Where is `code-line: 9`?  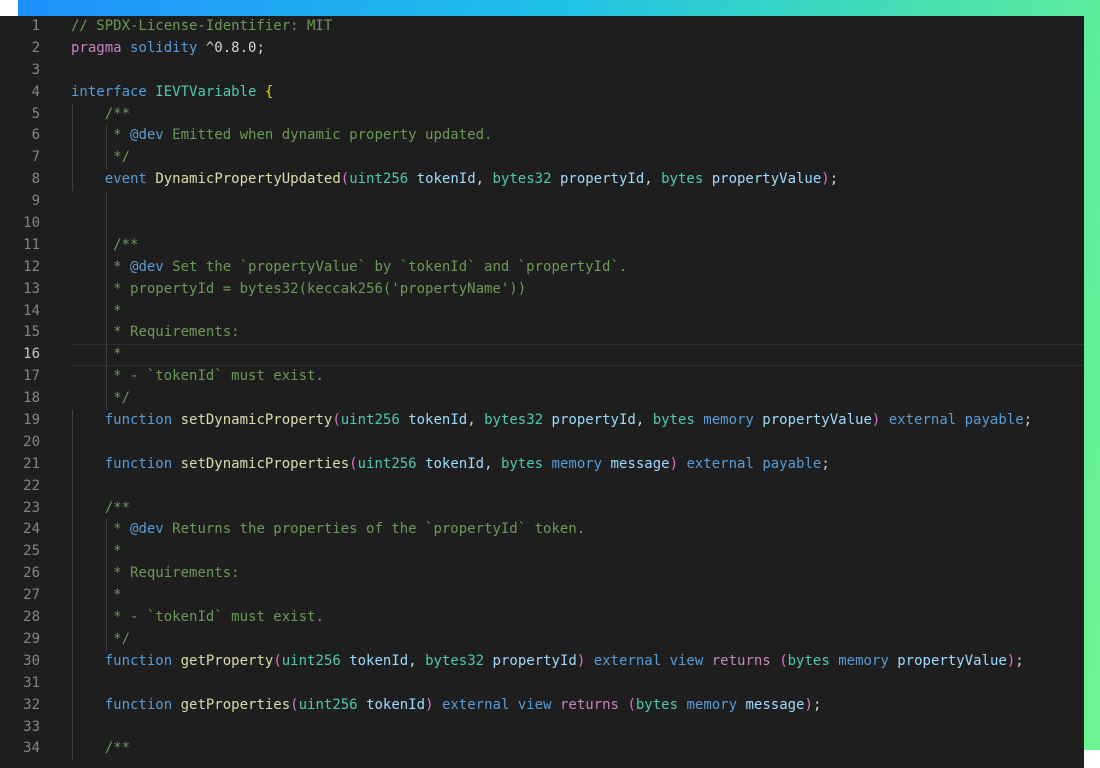 code-line: 9 is located at coordinates (542, 202).